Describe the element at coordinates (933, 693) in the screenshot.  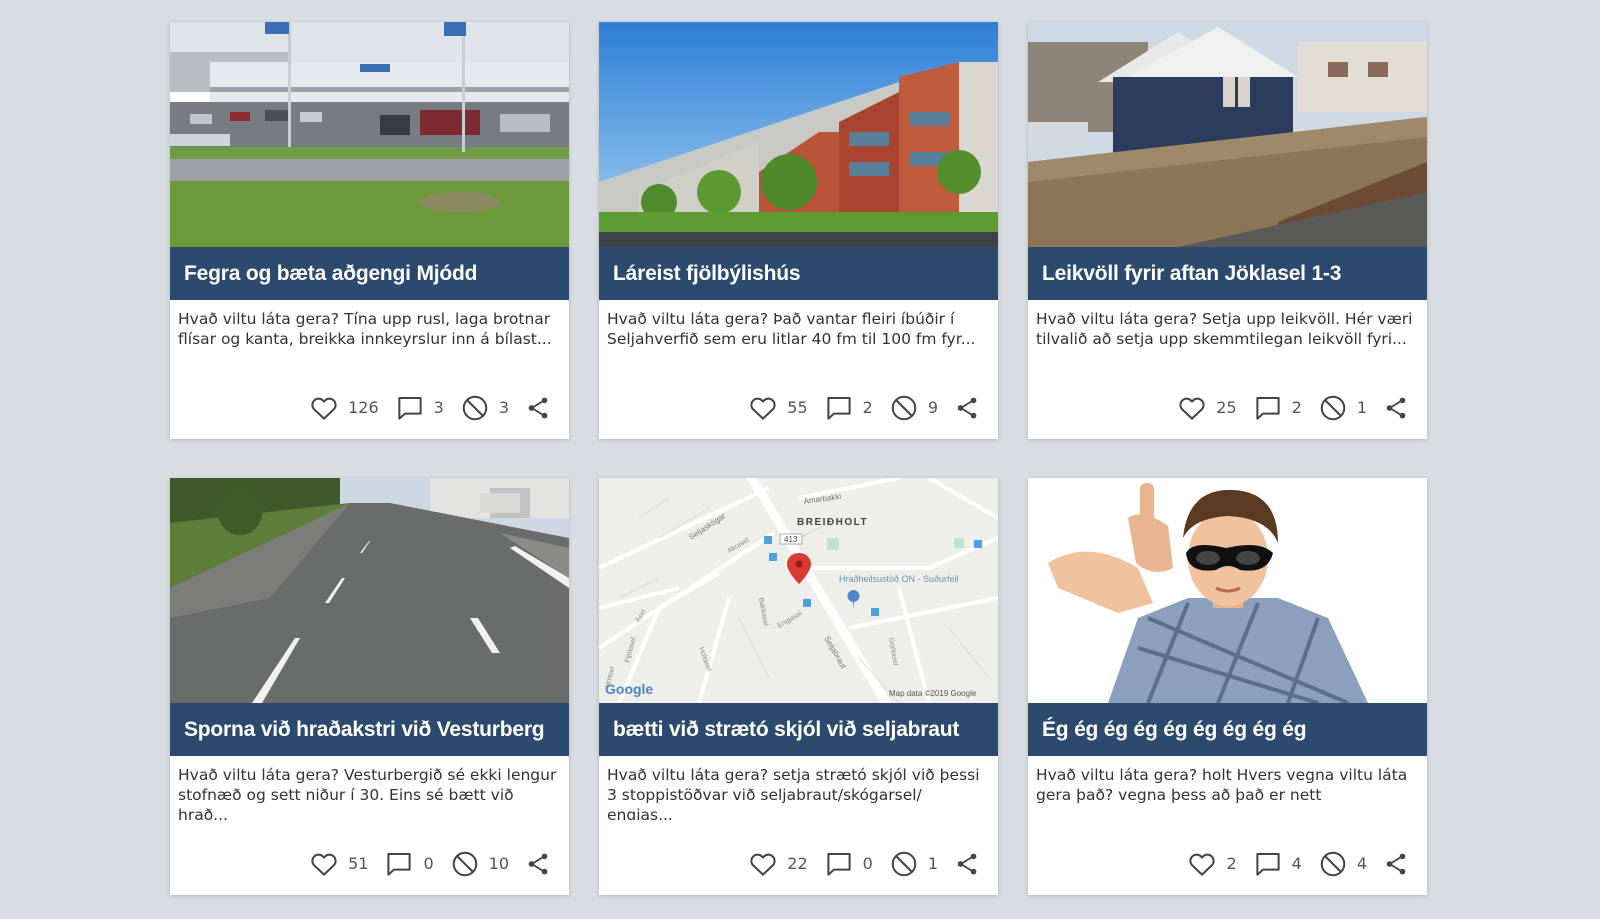
I see `map-attribution: Map data ©2019 Google` at that location.